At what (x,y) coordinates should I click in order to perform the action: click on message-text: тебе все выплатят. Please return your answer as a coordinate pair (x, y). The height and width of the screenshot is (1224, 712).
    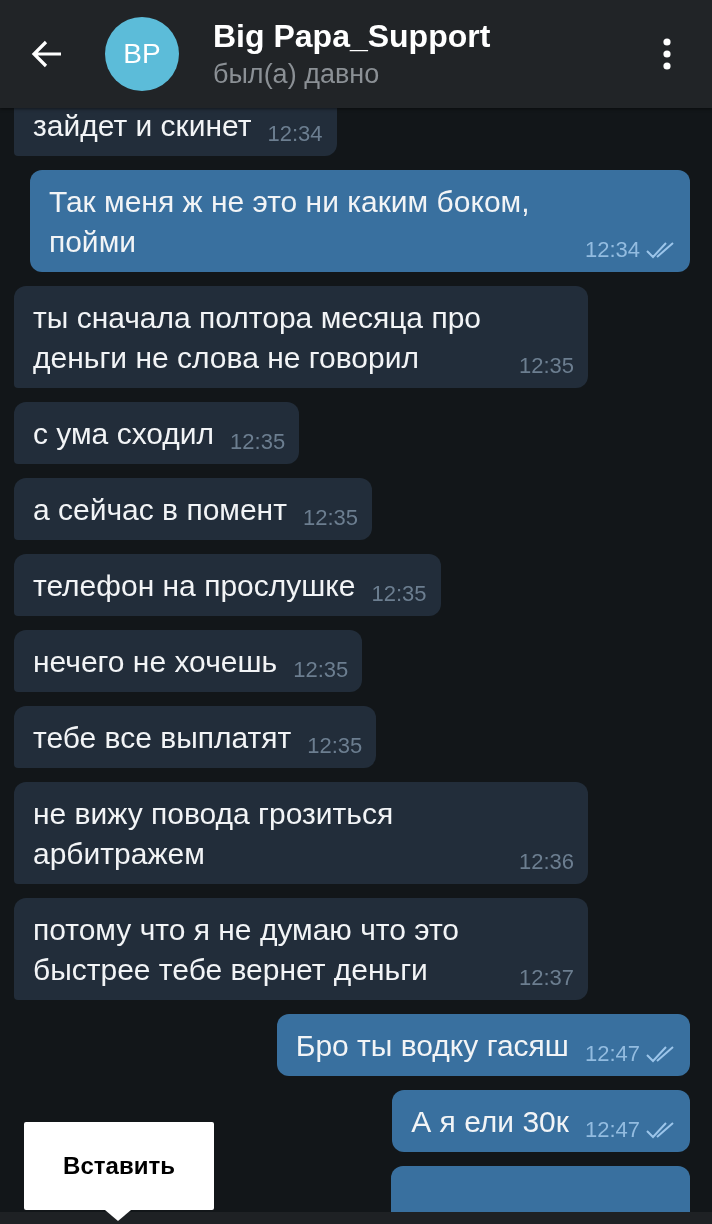
    Looking at the image, I should click on (162, 738).